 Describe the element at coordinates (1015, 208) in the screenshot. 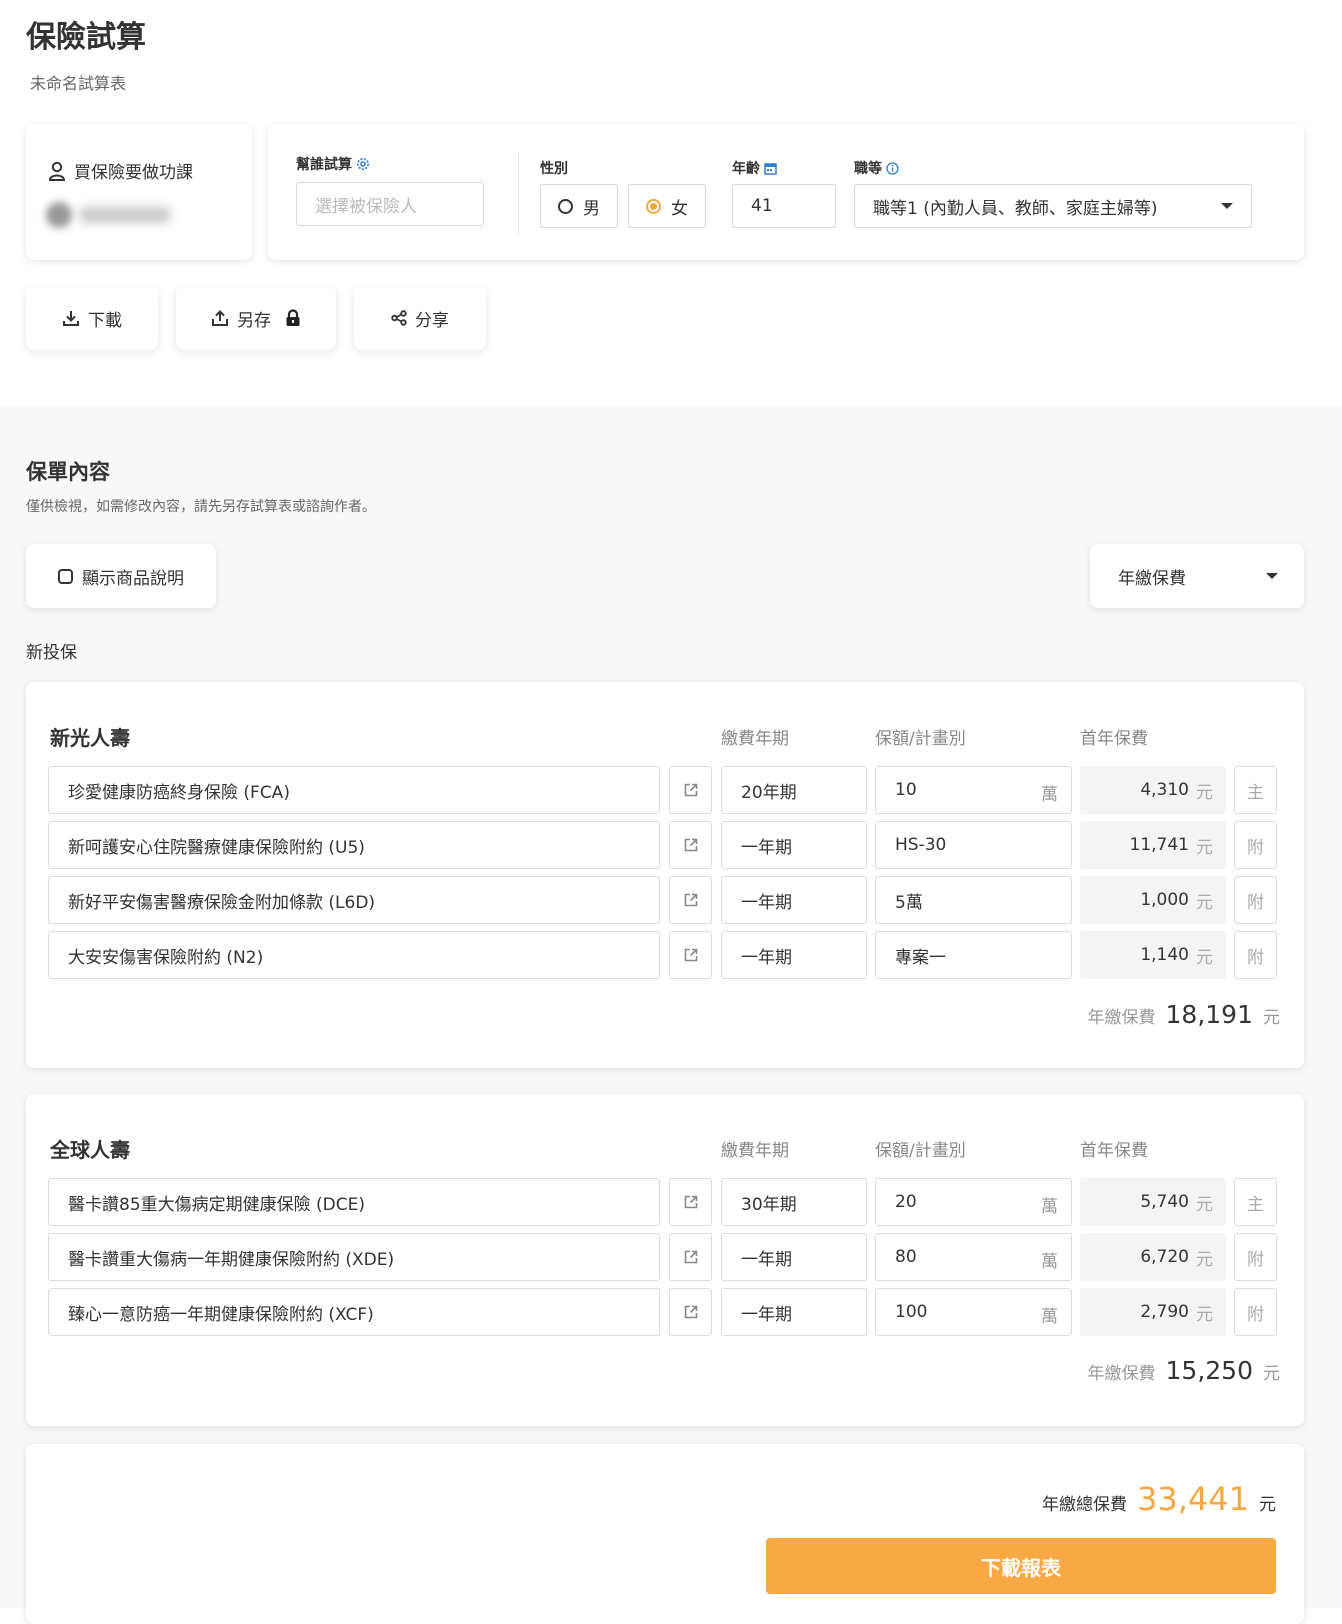

I see `occupation-value: 職等1 (內勤人員、教師、家庭主婦等)` at that location.